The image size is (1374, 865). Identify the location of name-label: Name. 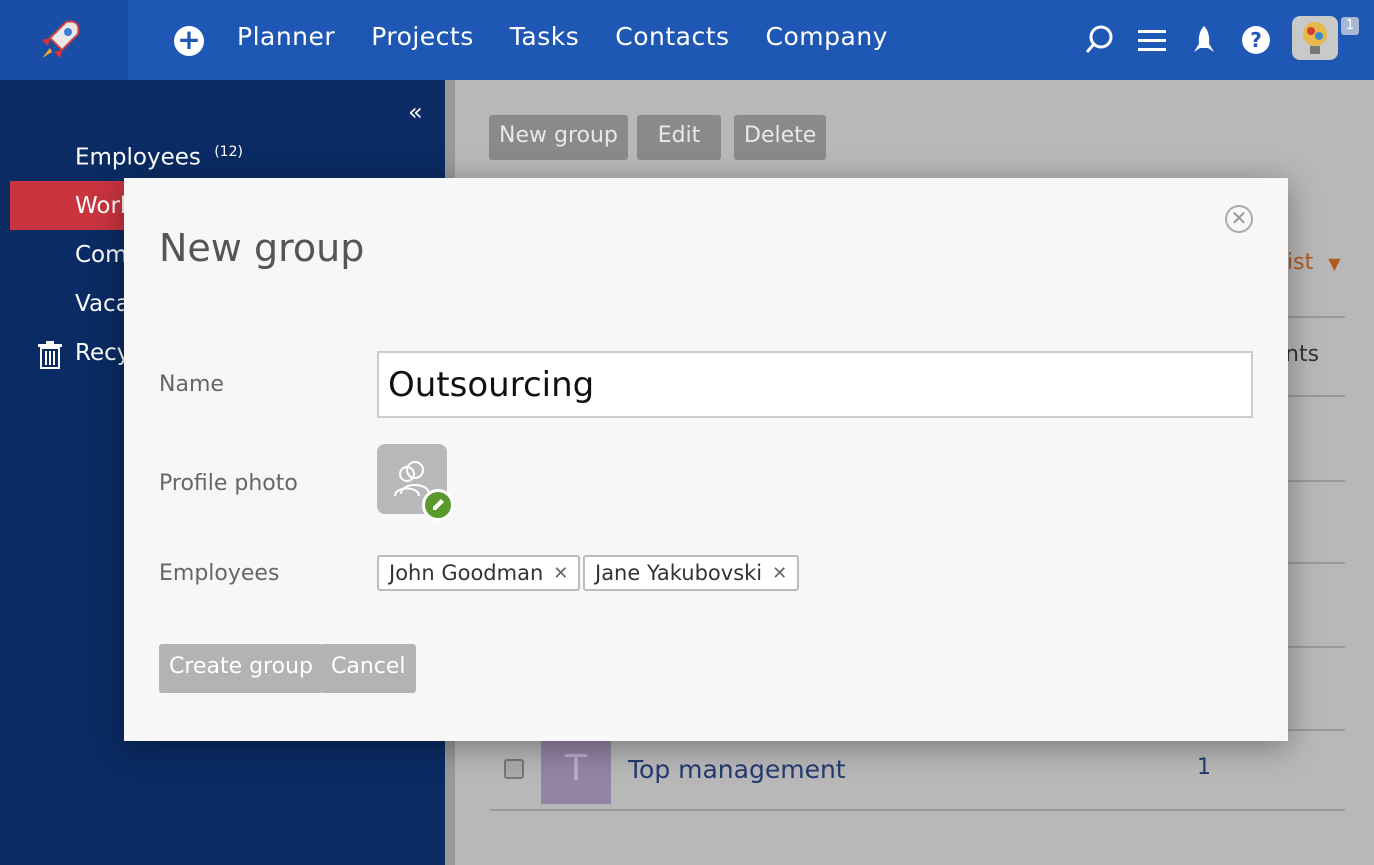
(191, 384).